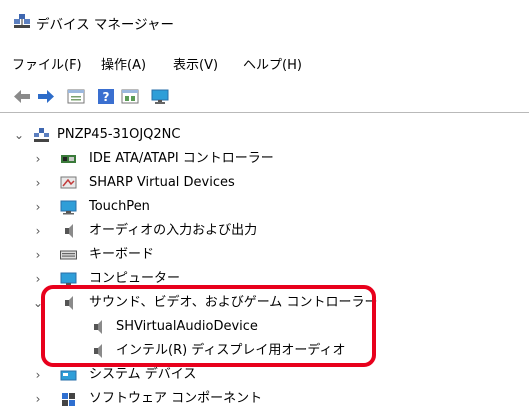  What do you see at coordinates (68, 399) in the screenshot?
I see `software-component-icon` at bounding box center [68, 399].